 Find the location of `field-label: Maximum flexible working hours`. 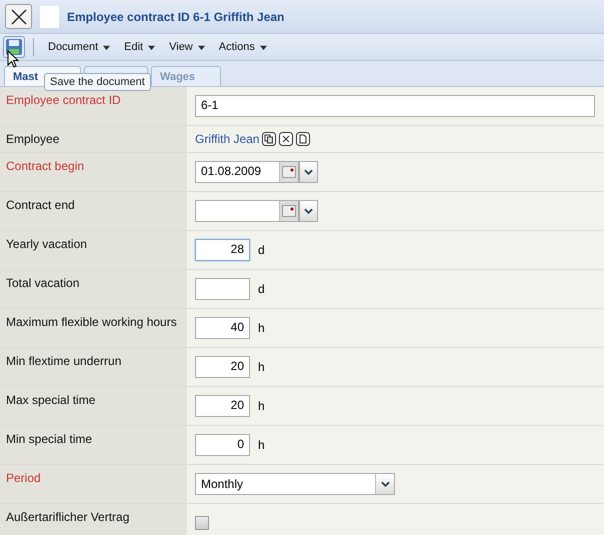

field-label: Maximum flexible working hours is located at coordinates (91, 322).